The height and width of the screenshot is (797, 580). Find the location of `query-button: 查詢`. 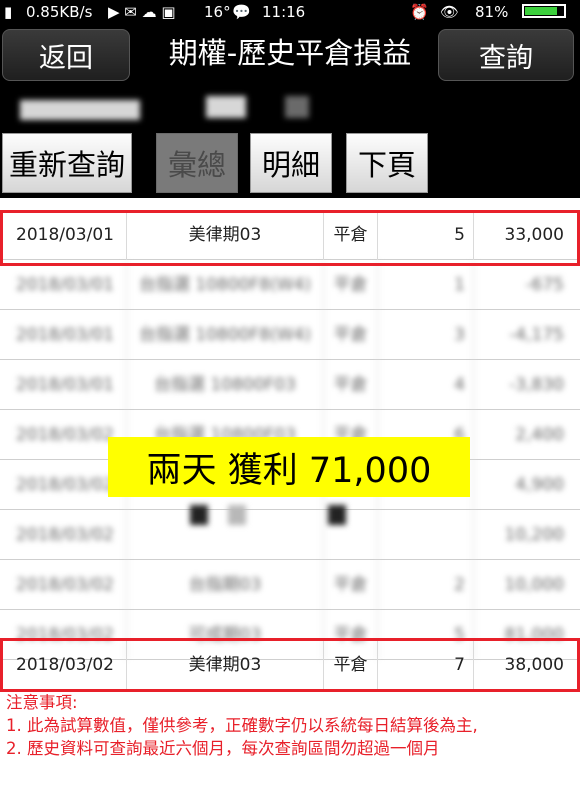

query-button: 查詢 is located at coordinates (506, 55).